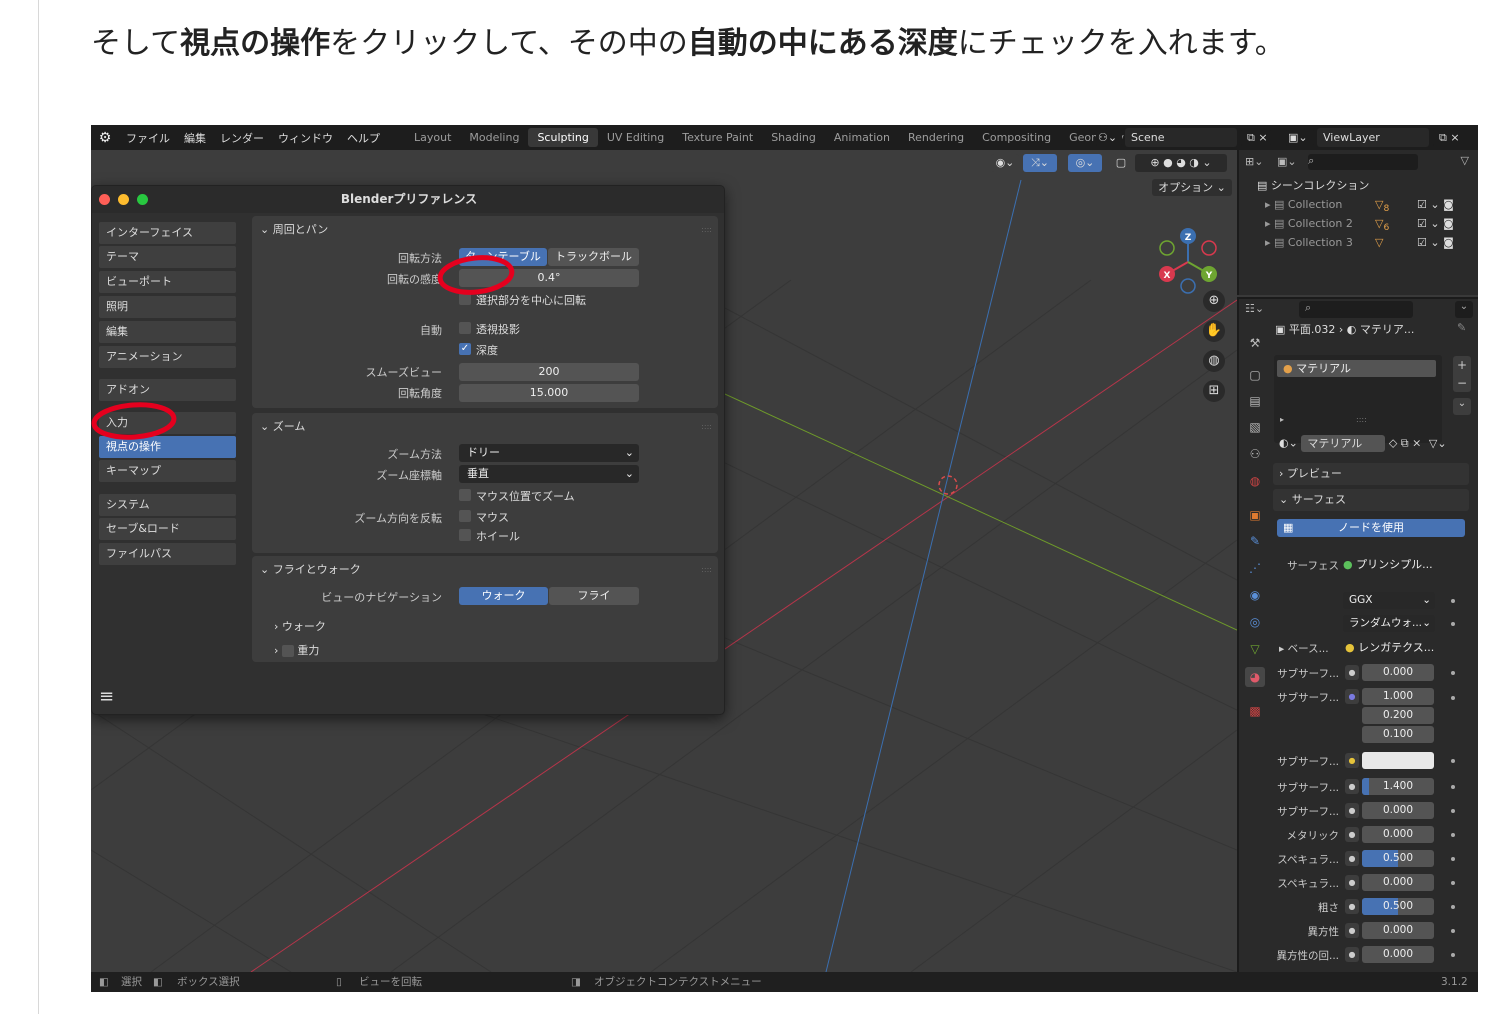 The width and height of the screenshot is (1500, 1014). I want to click on fly-option: フライ, so click(594, 596).